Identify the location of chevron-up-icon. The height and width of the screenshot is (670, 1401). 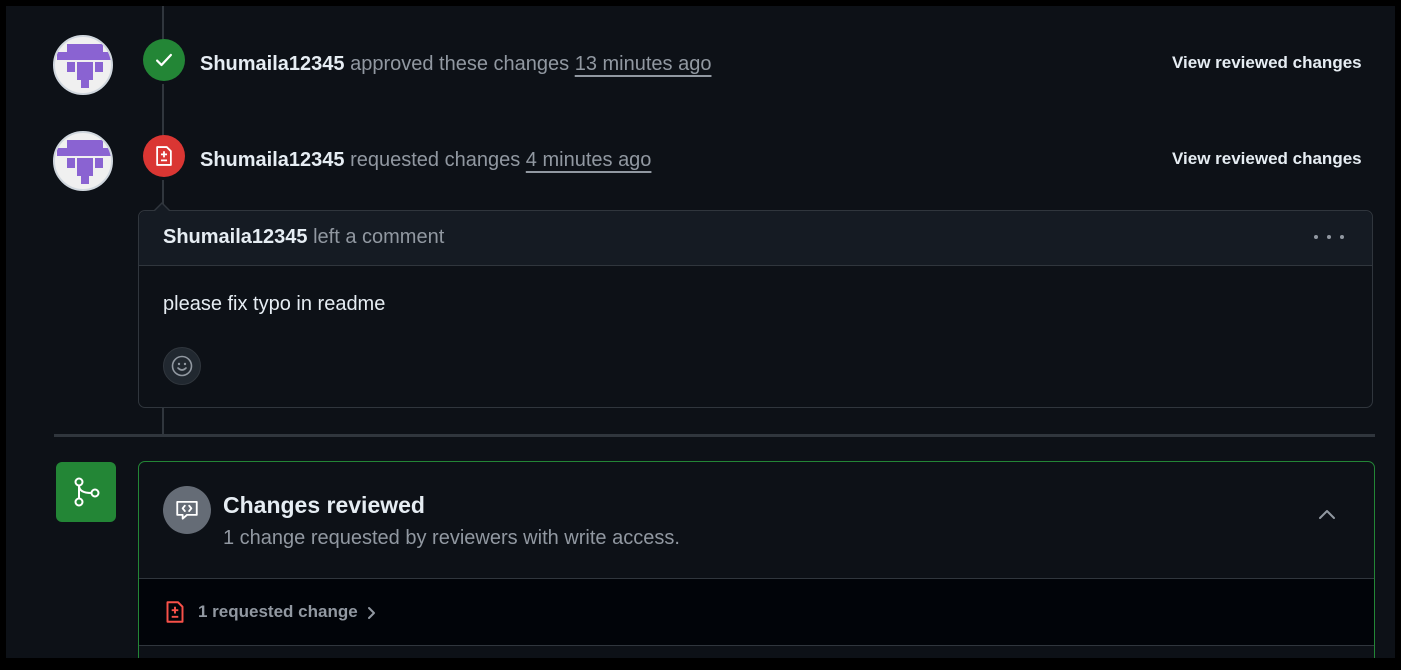
(1327, 515).